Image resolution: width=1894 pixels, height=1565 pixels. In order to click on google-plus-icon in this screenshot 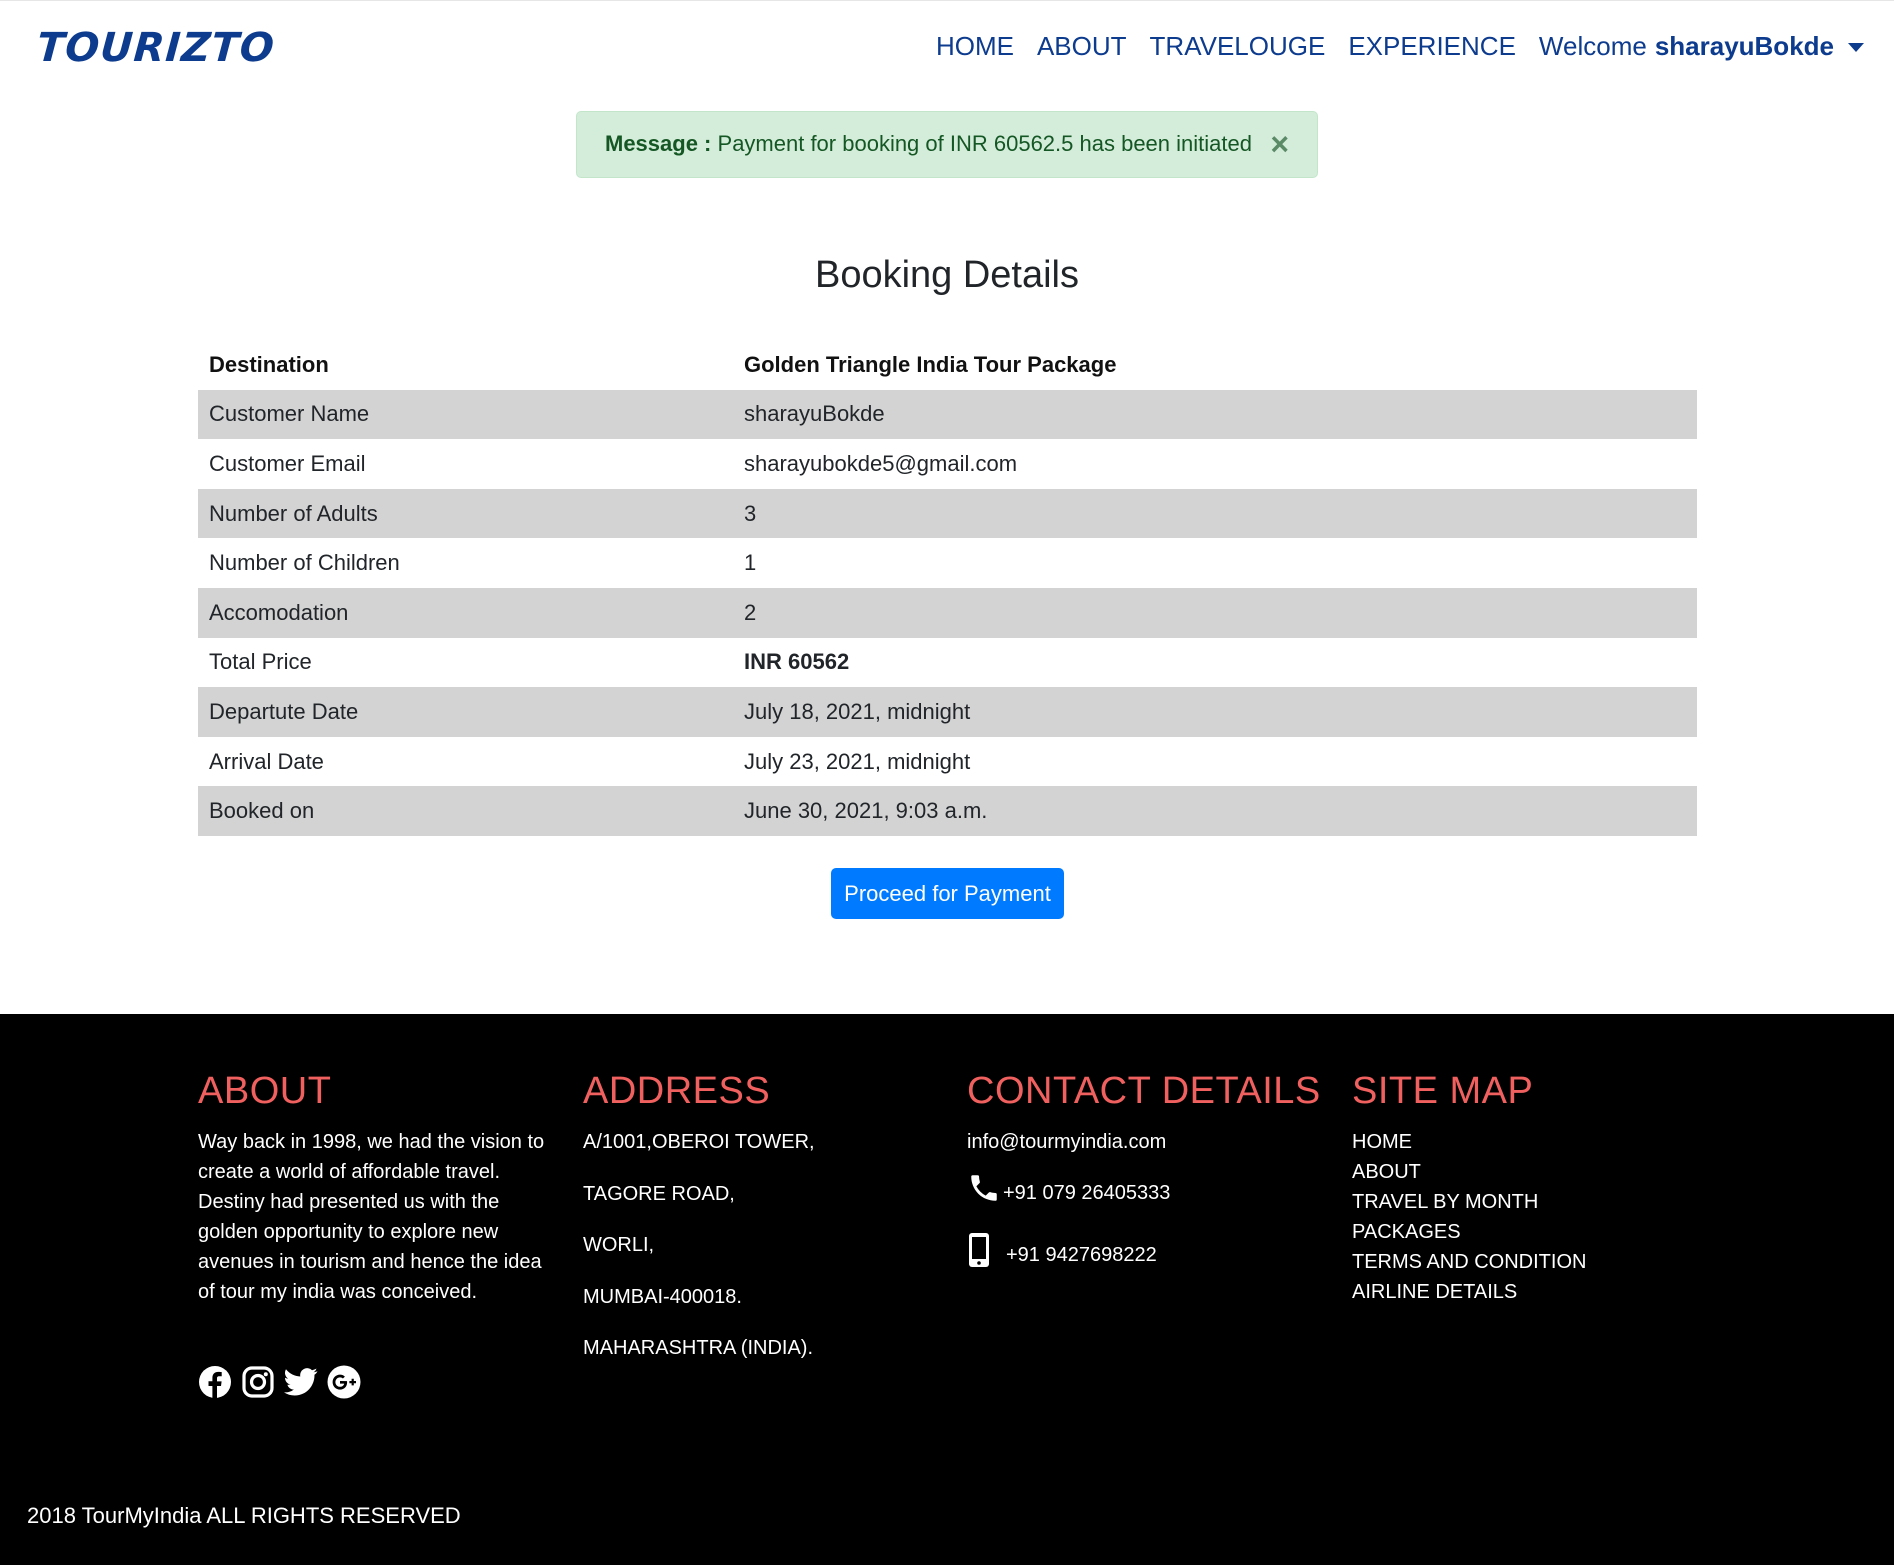, I will do `click(344, 1382)`.